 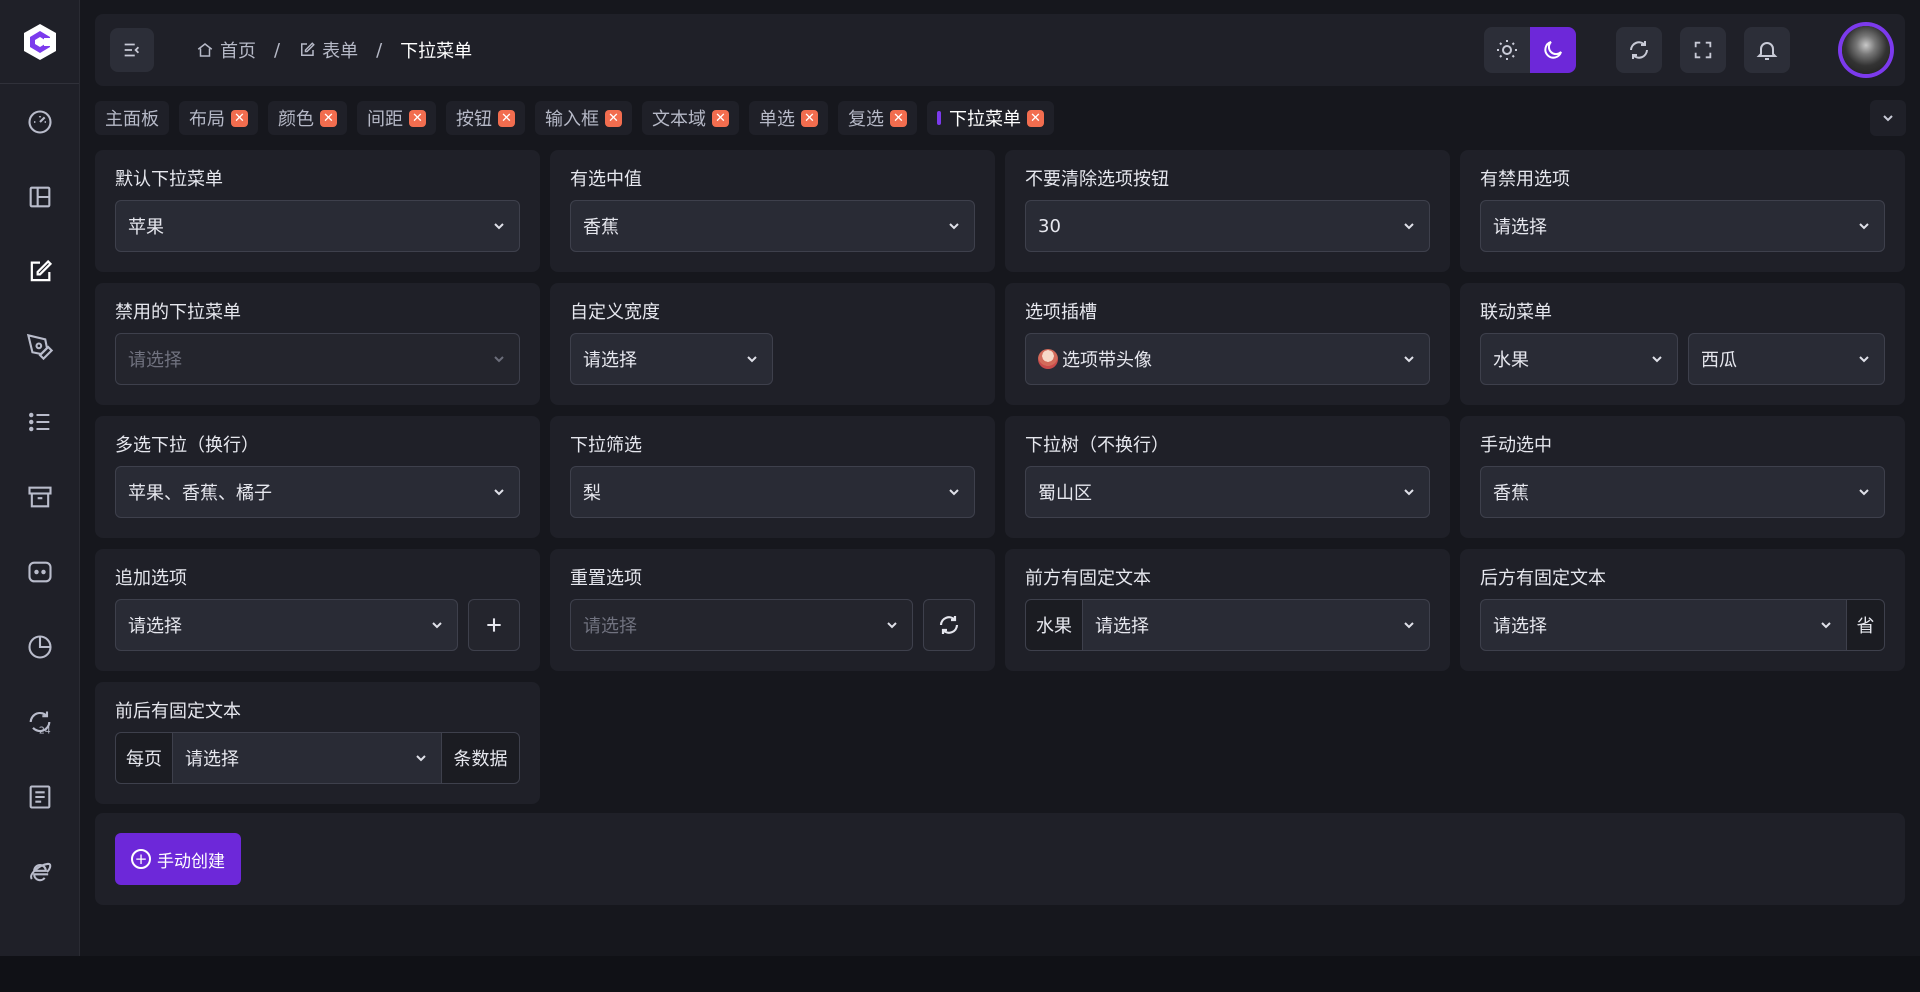 What do you see at coordinates (144, 758) in the screenshot?
I see `prefix-addon: 每页` at bounding box center [144, 758].